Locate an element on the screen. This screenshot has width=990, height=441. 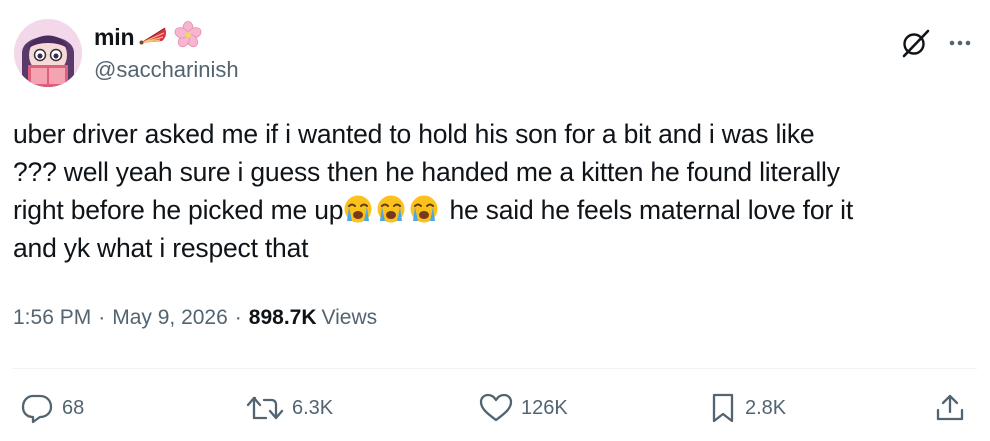
repost-button: 6.3K is located at coordinates (289, 408).